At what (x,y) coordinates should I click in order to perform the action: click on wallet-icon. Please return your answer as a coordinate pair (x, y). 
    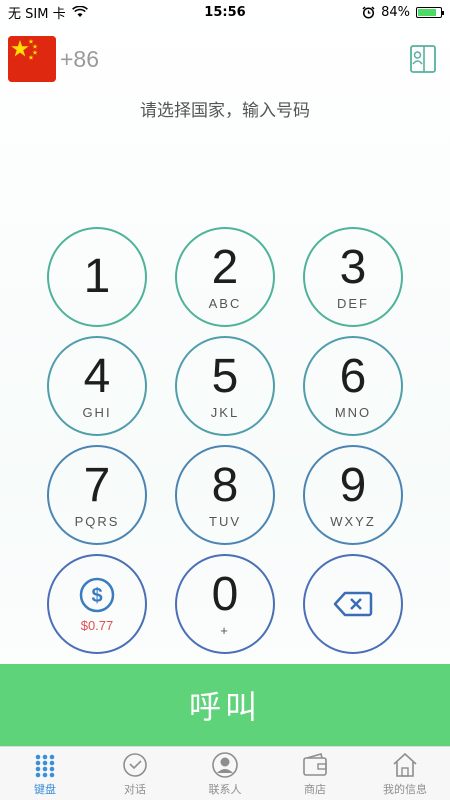
    Looking at the image, I should click on (315, 764).